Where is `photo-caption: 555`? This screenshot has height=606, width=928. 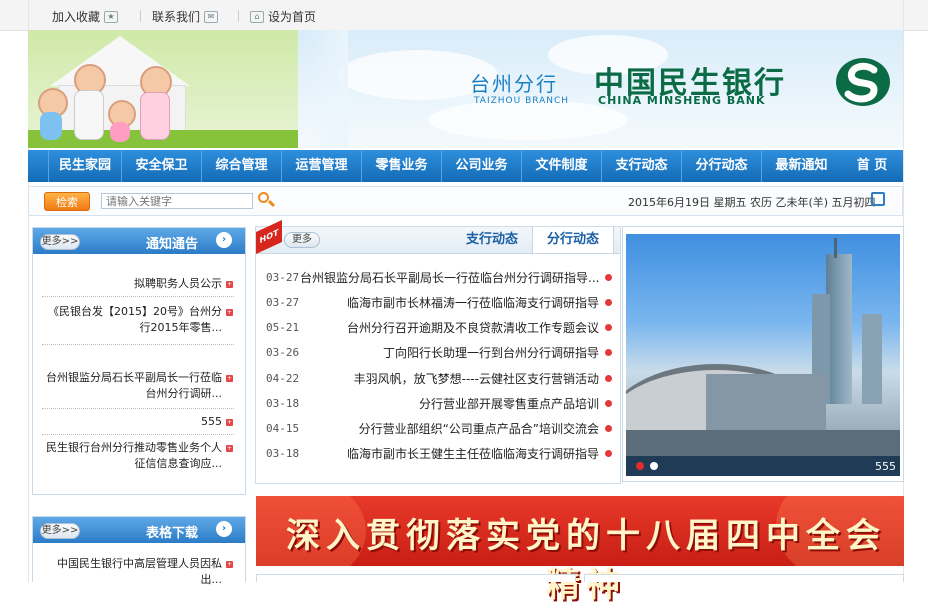 photo-caption: 555 is located at coordinates (885, 466).